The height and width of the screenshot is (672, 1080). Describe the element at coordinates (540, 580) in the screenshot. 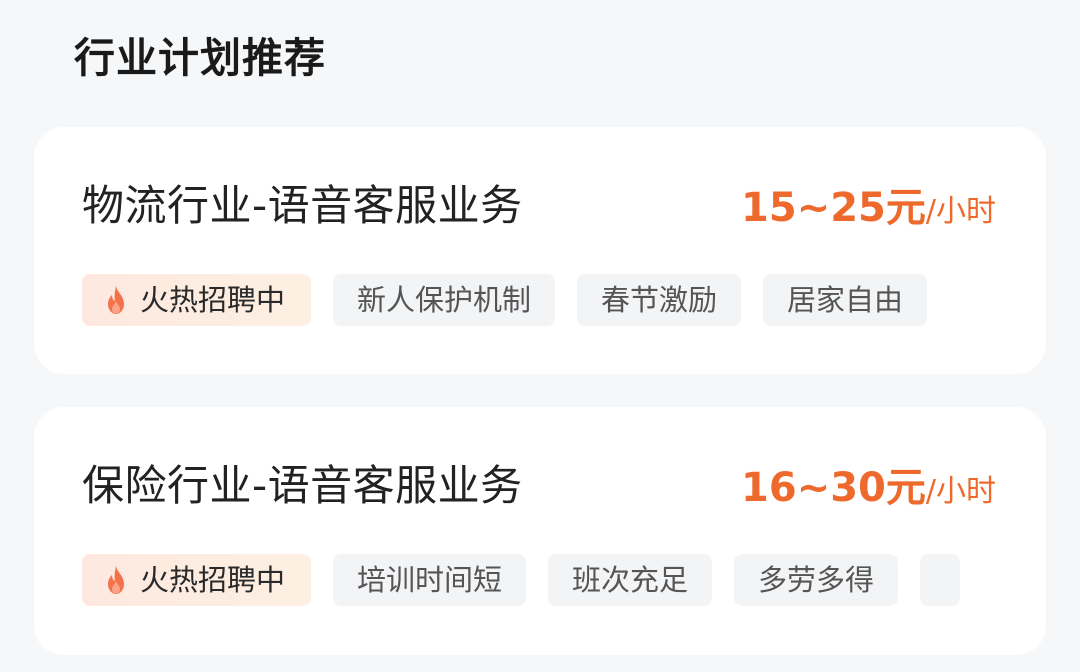

I see `tag-list: 火热招聘中 培训时间短 班次充足 多劳多得` at that location.